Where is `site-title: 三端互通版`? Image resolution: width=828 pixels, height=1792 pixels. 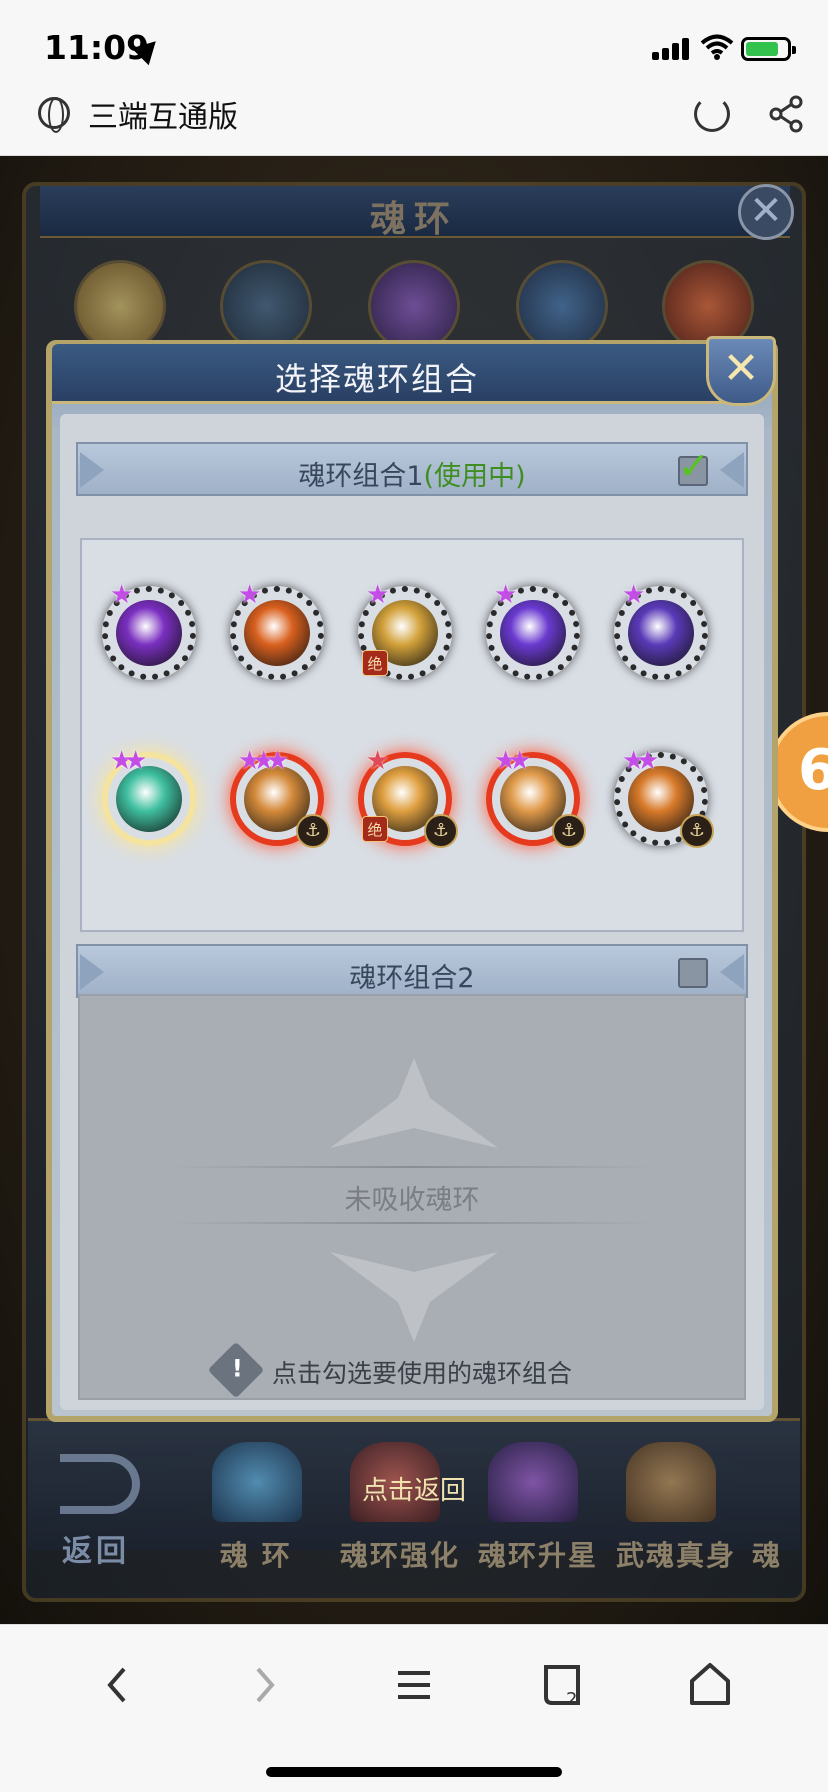 site-title: 三端互通版 is located at coordinates (163, 114).